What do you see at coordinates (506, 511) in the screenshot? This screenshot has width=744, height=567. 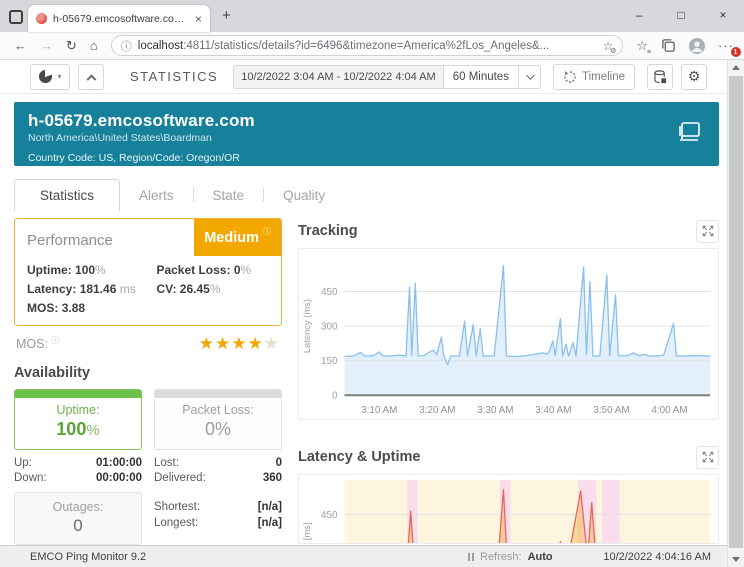 I see `latency-uptime-chart: 300450Latency [ms]` at bounding box center [506, 511].